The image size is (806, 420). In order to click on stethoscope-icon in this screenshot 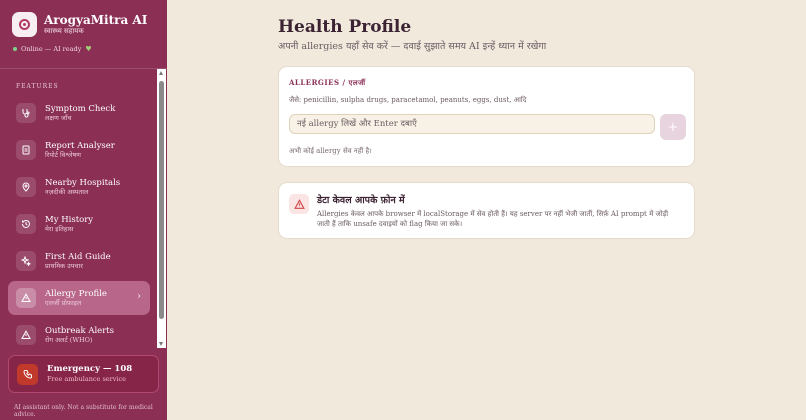, I will do `click(26, 113)`.